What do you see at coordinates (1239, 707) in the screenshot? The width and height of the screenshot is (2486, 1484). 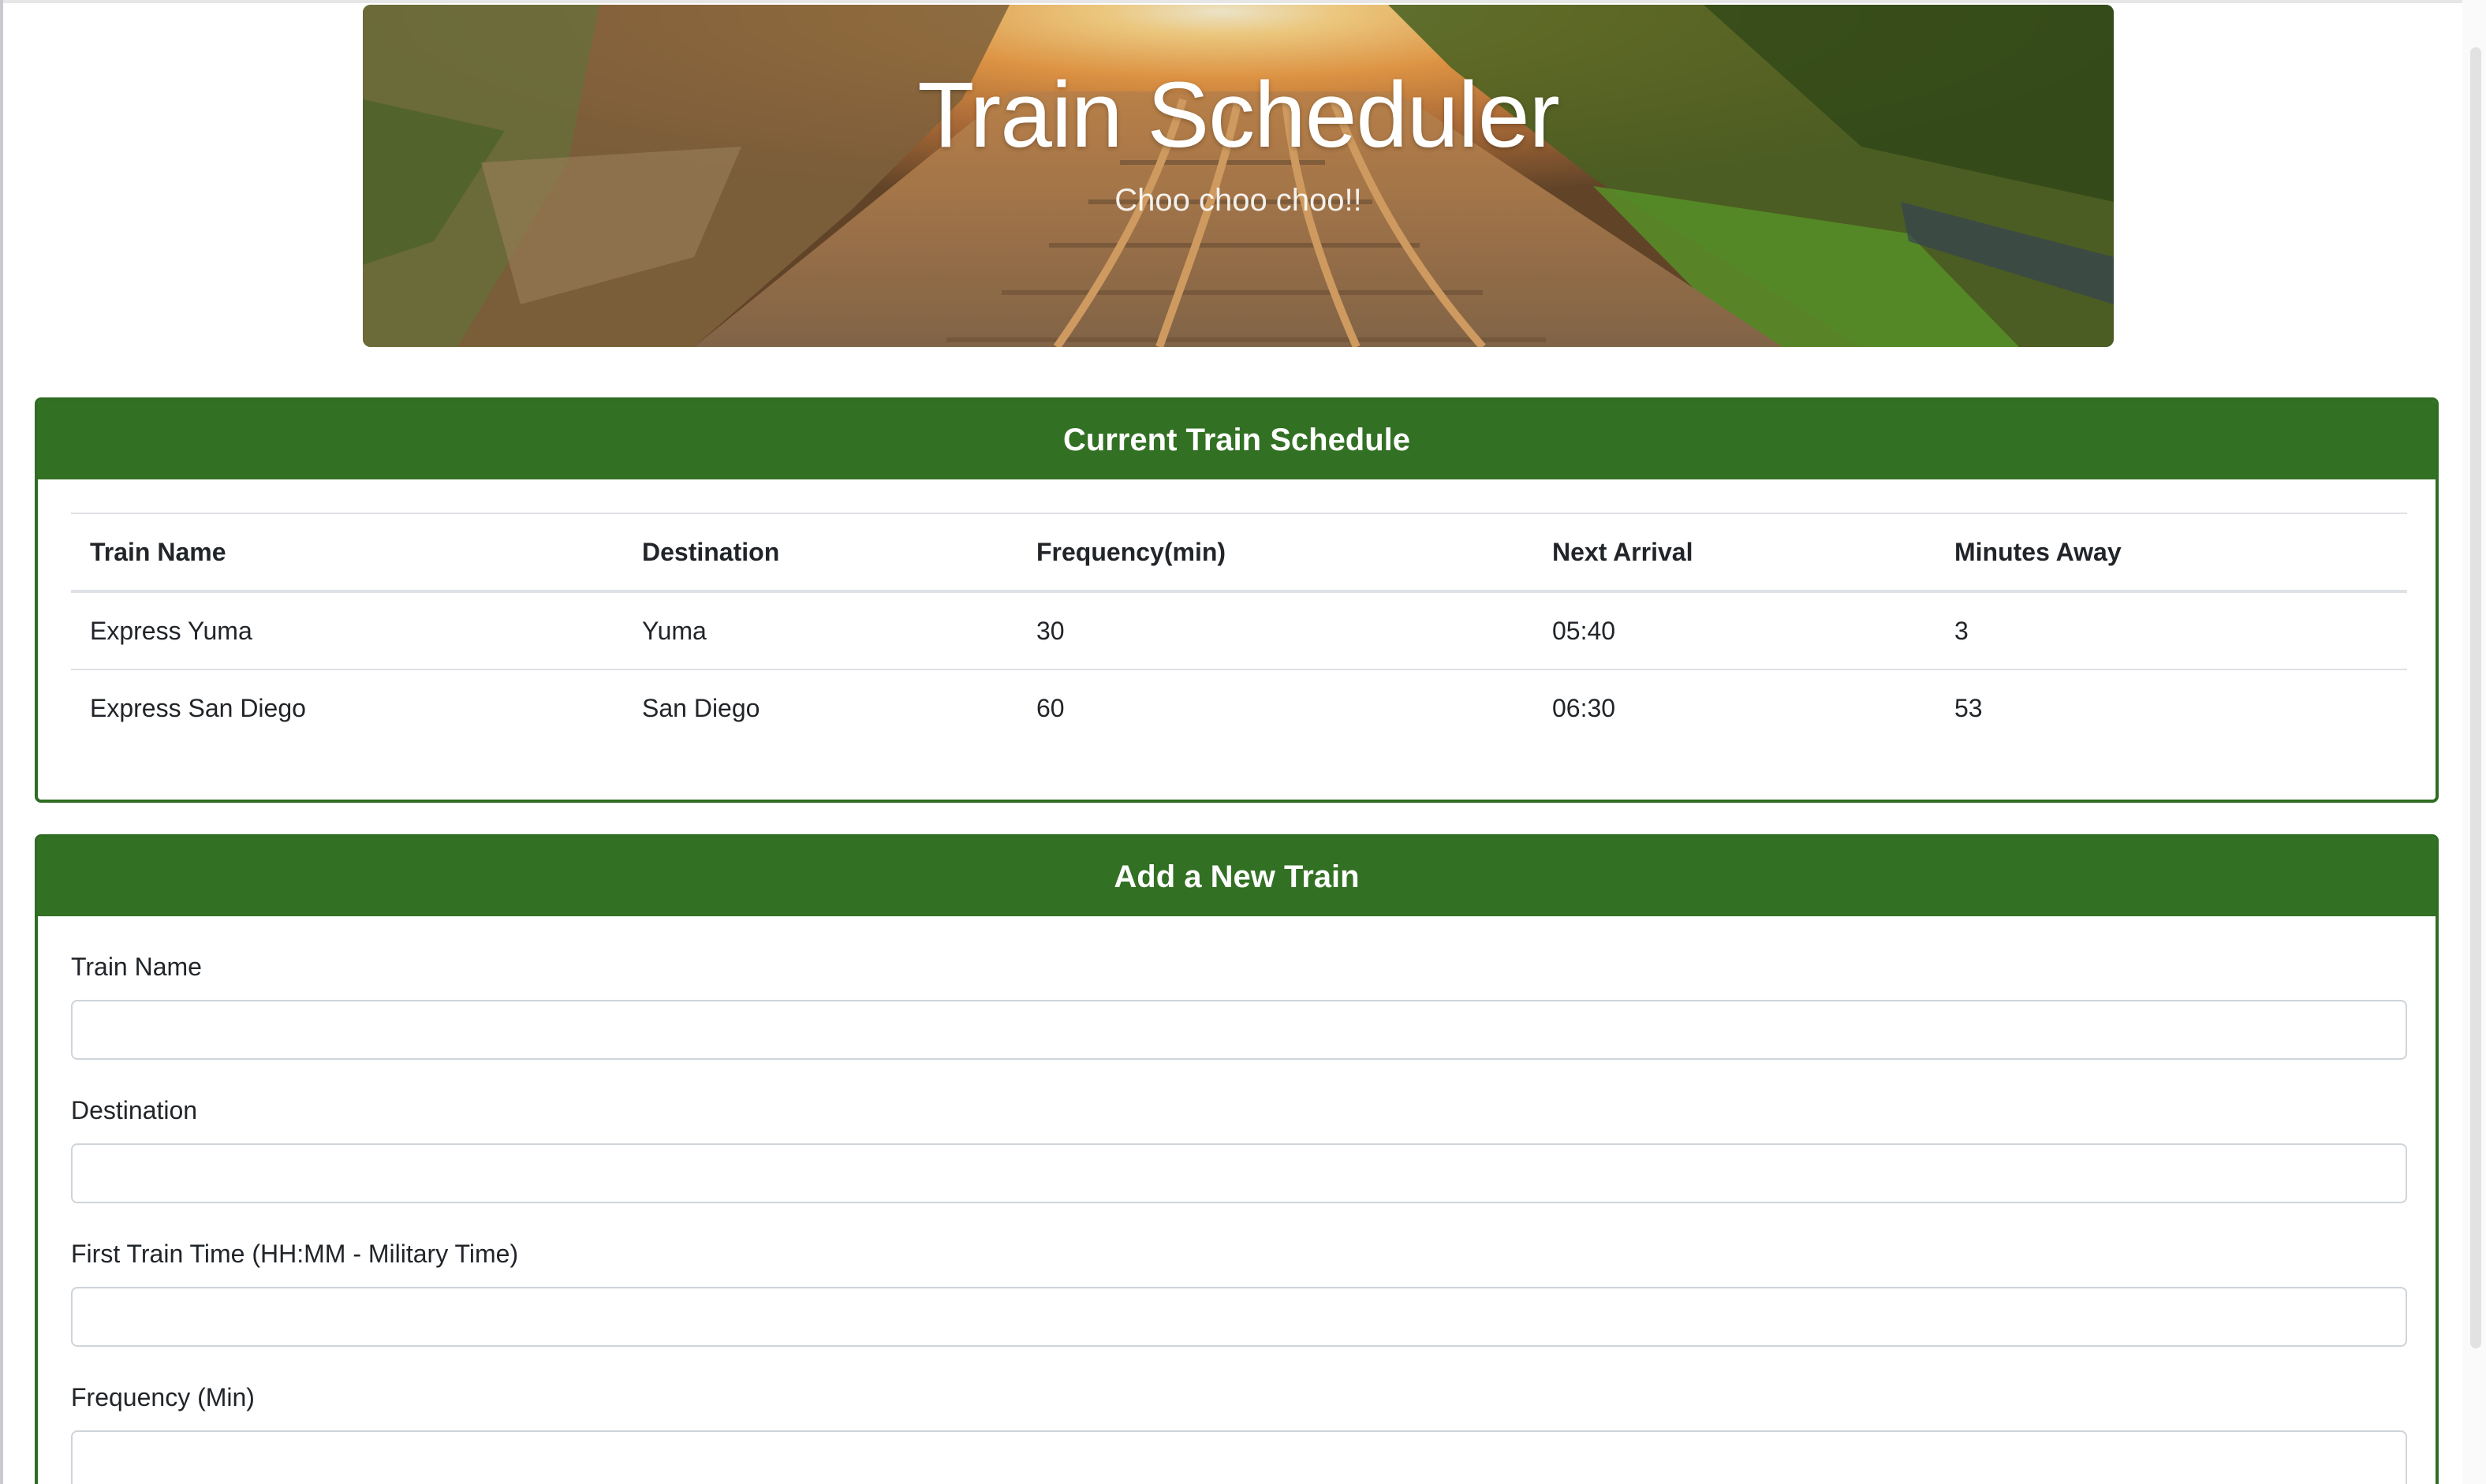 I see `table-row: Express San Diego San Diego 60 06:30 53` at bounding box center [1239, 707].